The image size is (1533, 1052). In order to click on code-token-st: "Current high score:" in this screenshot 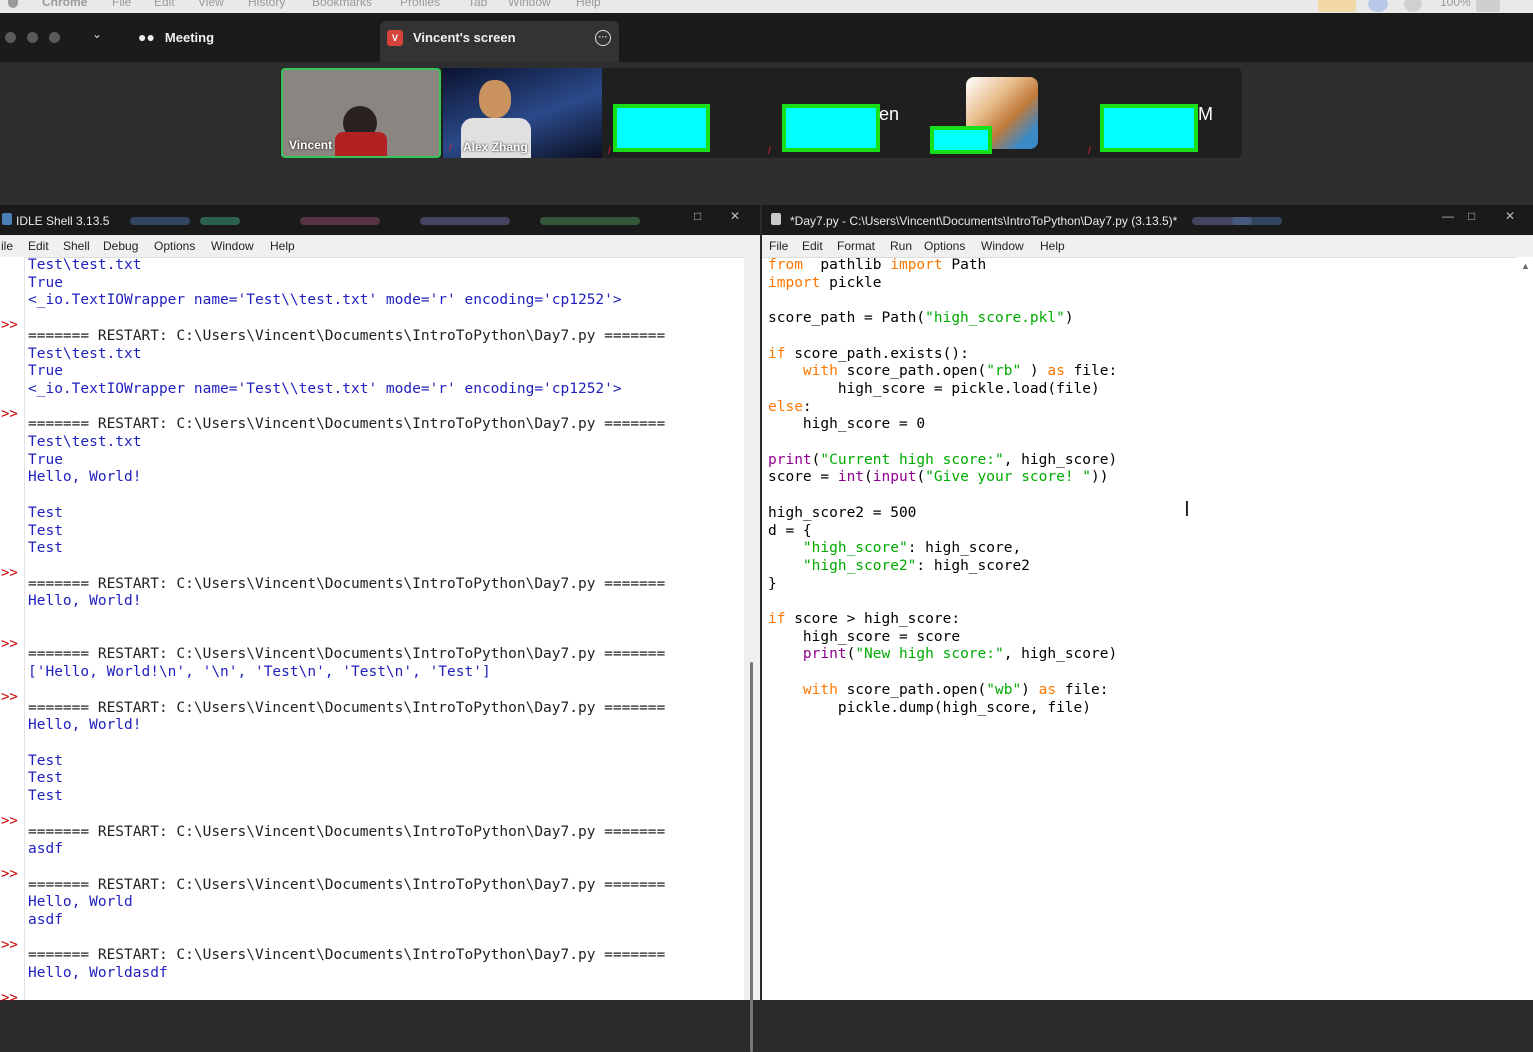, I will do `click(912, 459)`.